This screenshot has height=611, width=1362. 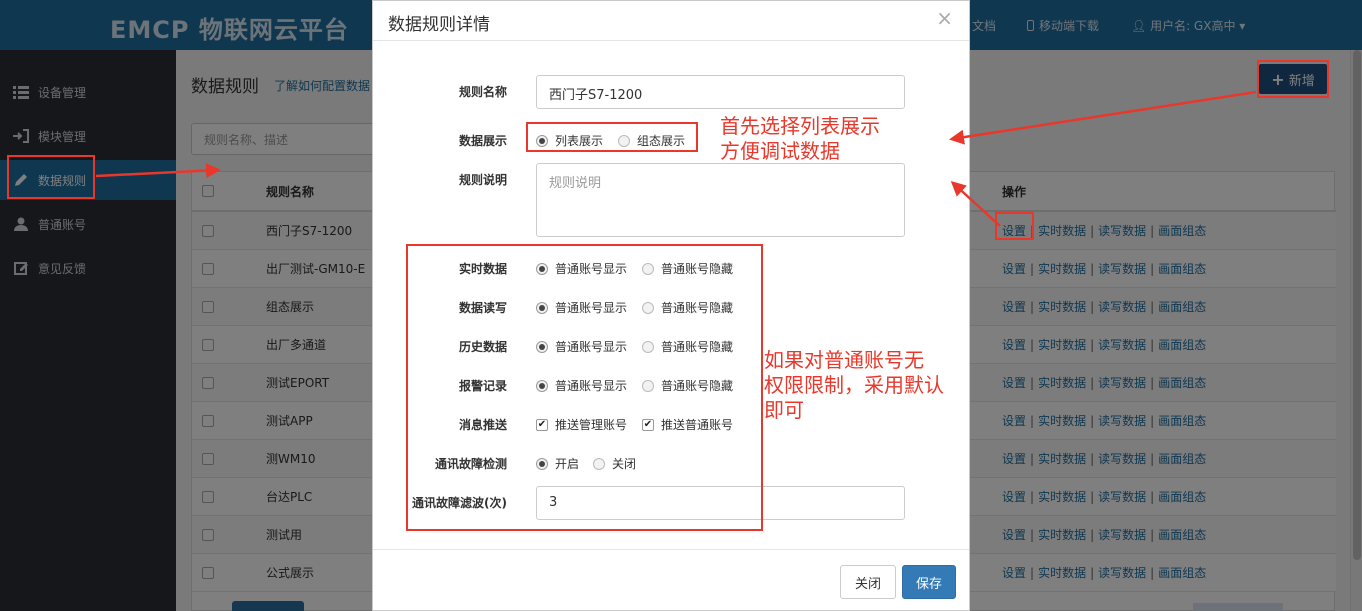 I want to click on display-list-radio: 列表展示, so click(x=569, y=140).